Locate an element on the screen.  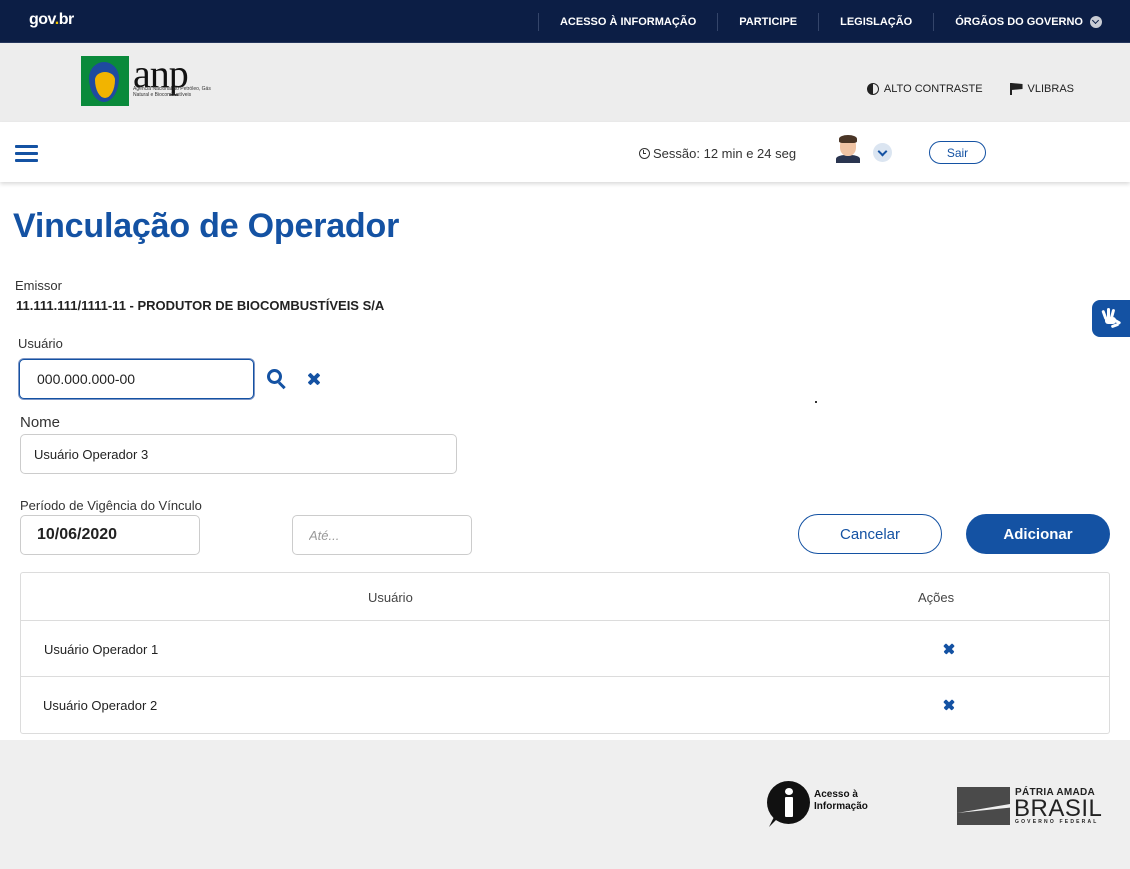
govbr-logo: gov.br is located at coordinates (51, 20).